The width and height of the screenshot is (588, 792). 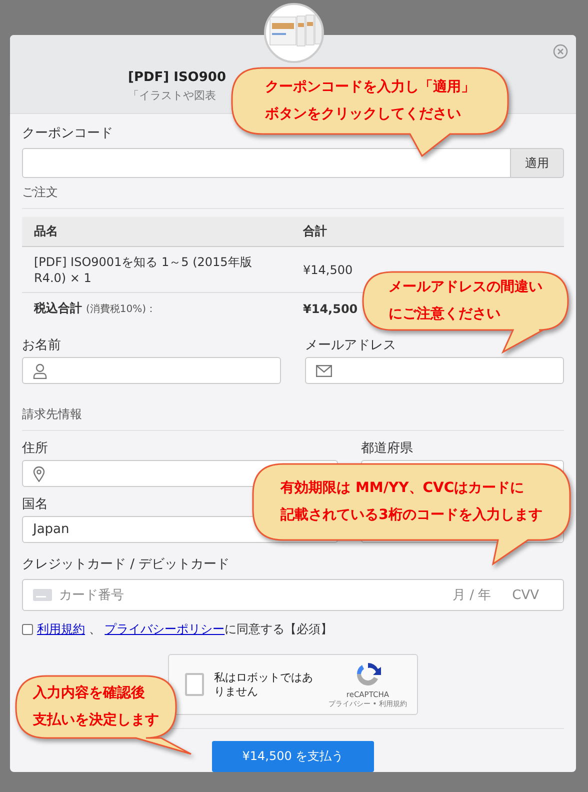 I want to click on coupon-field, so click(x=266, y=163).